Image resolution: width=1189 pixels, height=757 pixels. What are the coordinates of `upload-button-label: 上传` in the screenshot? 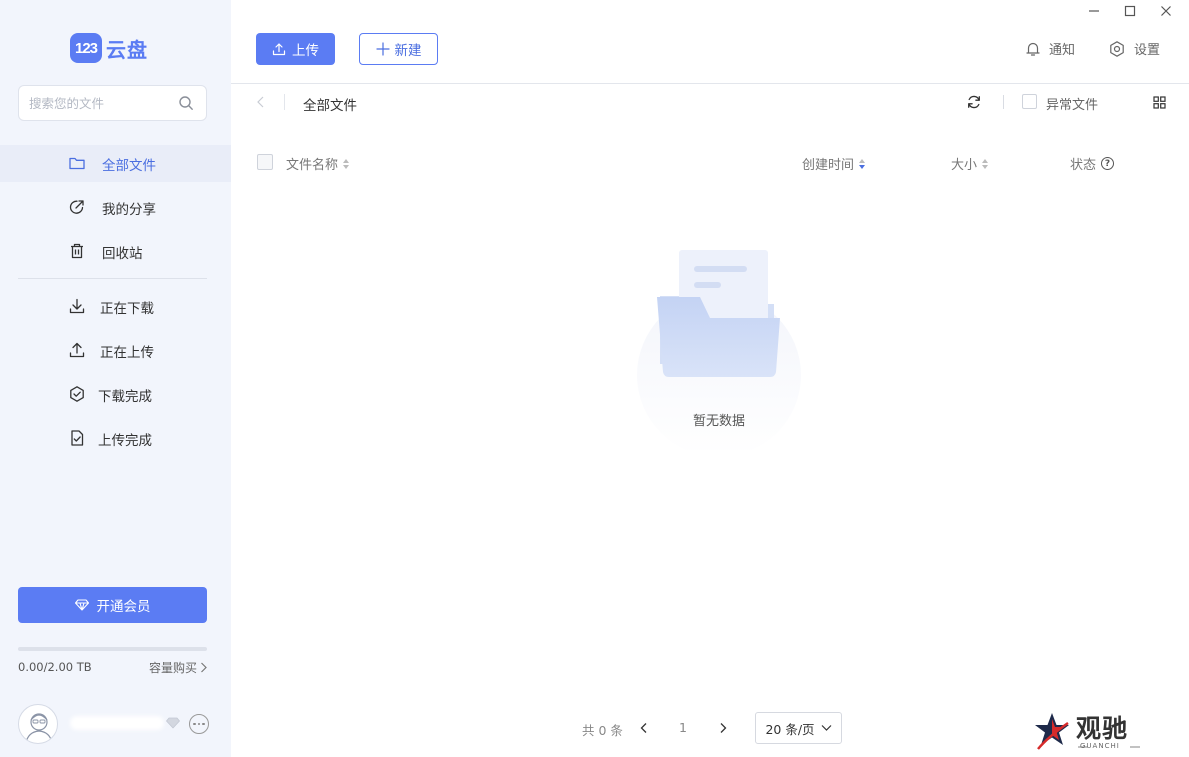 It's located at (305, 49).